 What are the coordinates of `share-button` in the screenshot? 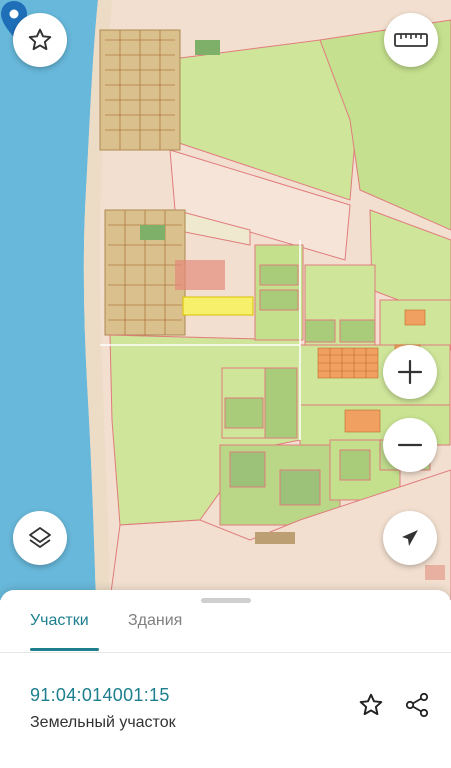 It's located at (417, 705).